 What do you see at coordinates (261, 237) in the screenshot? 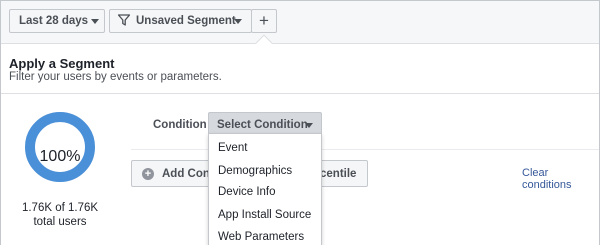
I see `dropdown-item-web-parameters: Web Parameters` at bounding box center [261, 237].